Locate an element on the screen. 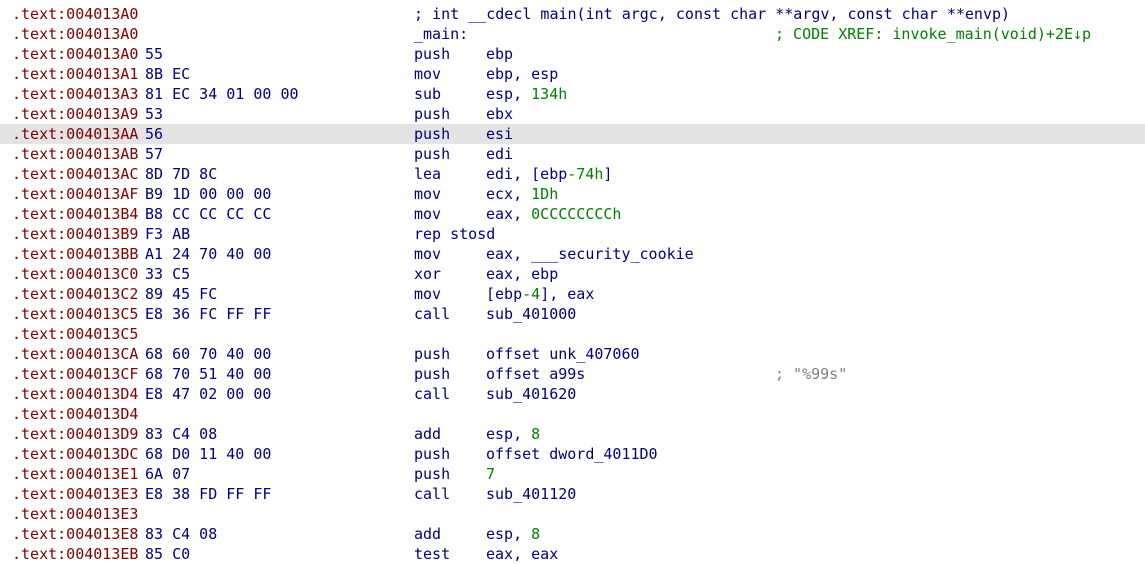 This screenshot has height=564, width=1145. mnemonic: test is located at coordinates (432, 554).